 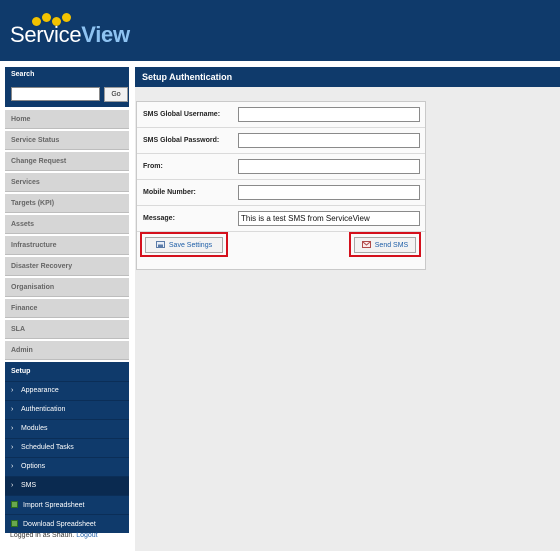 I want to click on download-spreadsheet-label: Download Spreadsheet, so click(x=59, y=524).